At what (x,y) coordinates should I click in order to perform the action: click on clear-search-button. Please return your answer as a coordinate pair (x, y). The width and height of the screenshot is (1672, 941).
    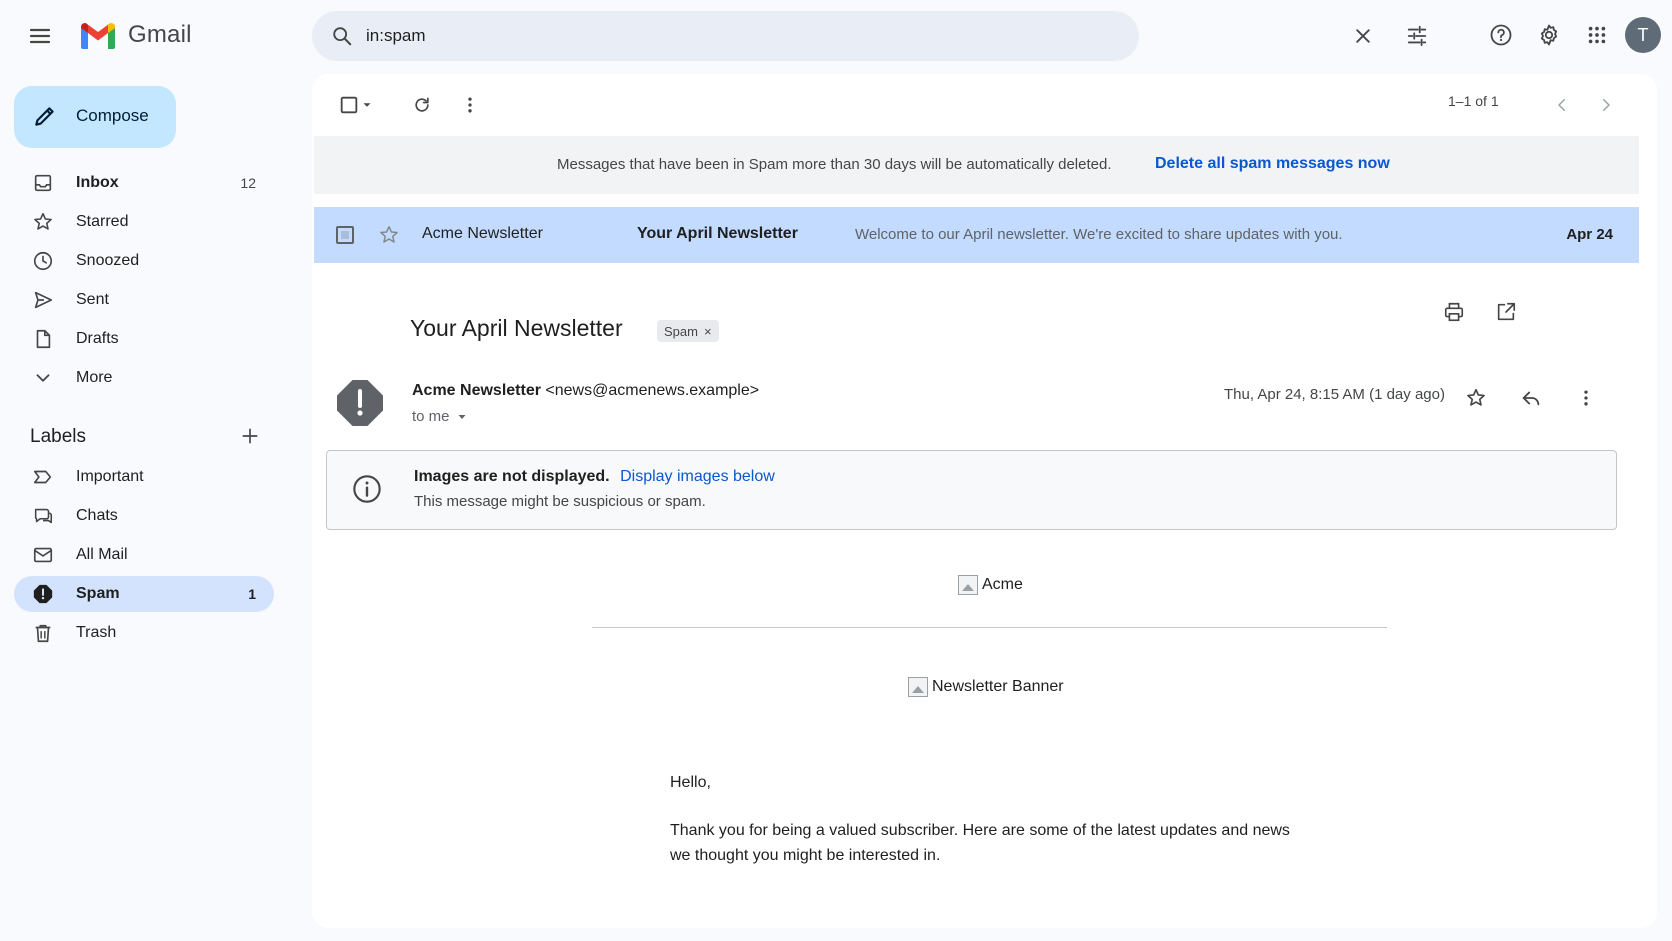
    Looking at the image, I should click on (1363, 36).